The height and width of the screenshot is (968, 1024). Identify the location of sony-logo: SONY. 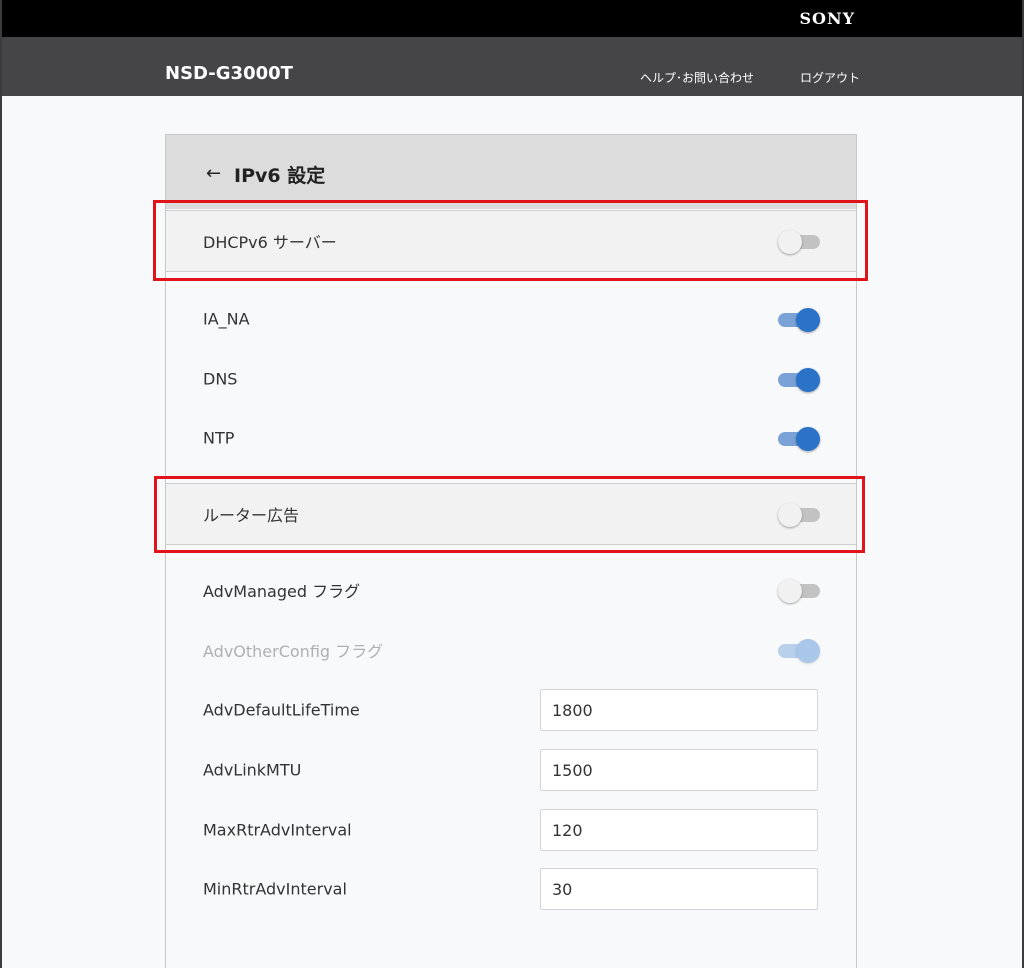
(827, 18).